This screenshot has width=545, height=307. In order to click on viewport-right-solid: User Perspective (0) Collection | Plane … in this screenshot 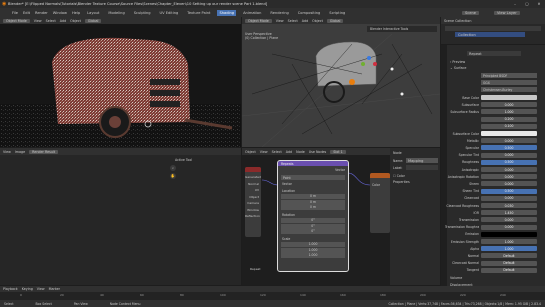, I will do `click(341, 85)`.